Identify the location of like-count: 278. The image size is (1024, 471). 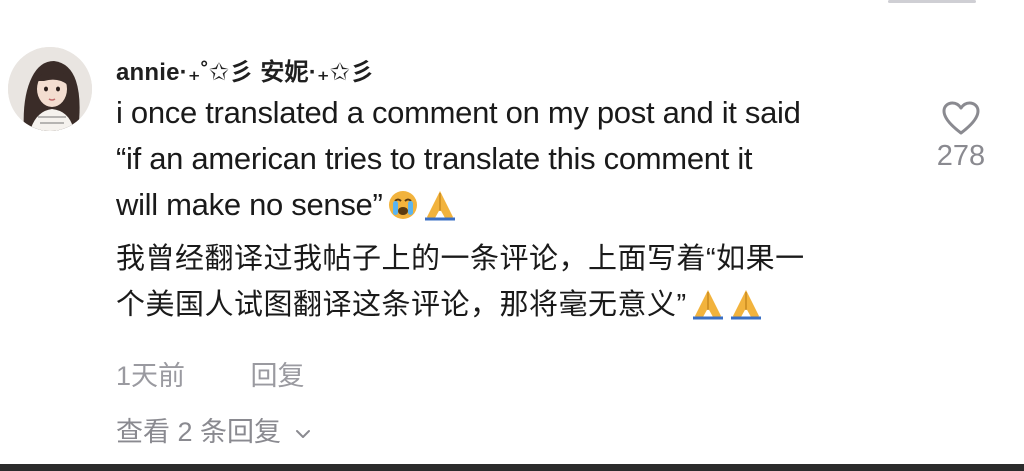
(961, 156).